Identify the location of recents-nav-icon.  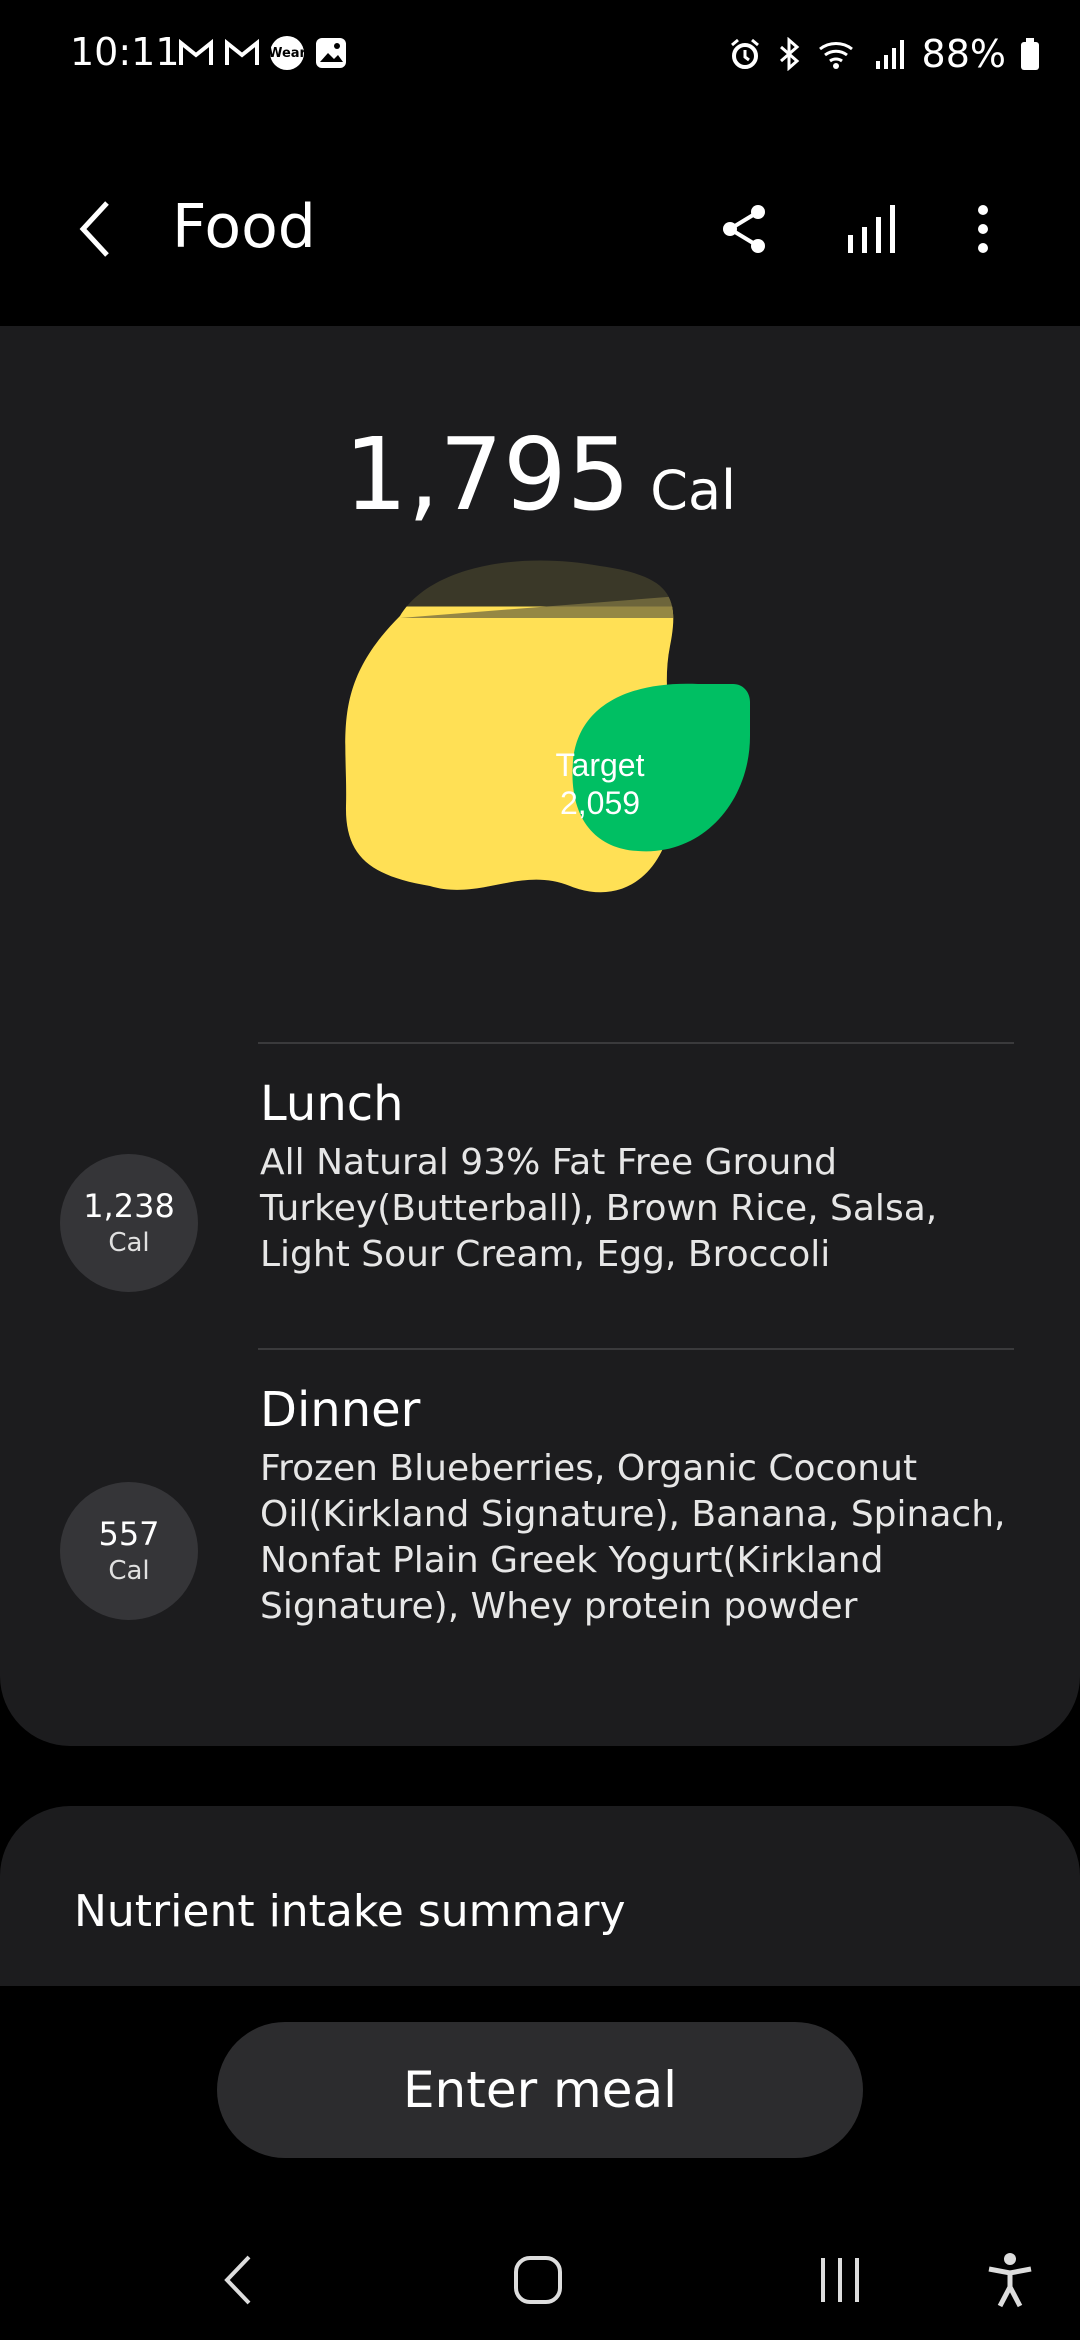
(840, 2280).